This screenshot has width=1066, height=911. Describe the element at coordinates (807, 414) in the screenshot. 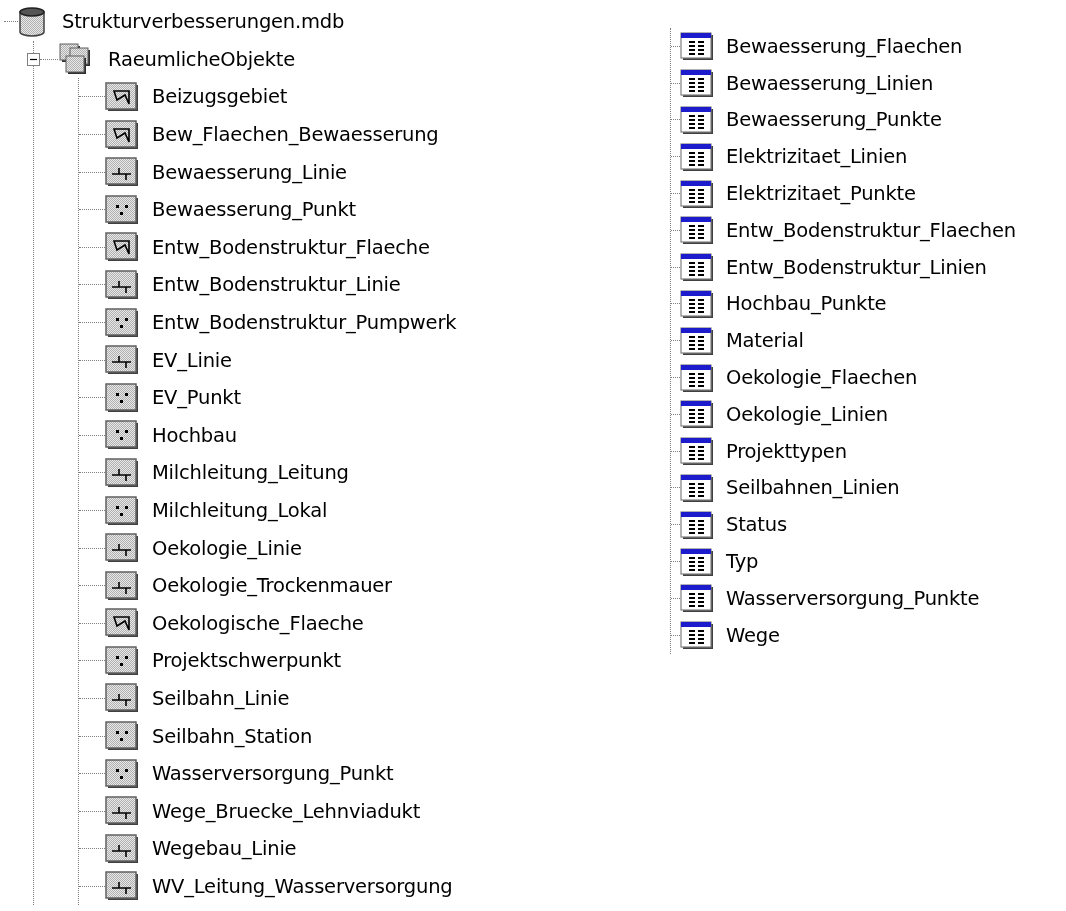

I see `tree-item-label: Oekologie_Linien` at that location.